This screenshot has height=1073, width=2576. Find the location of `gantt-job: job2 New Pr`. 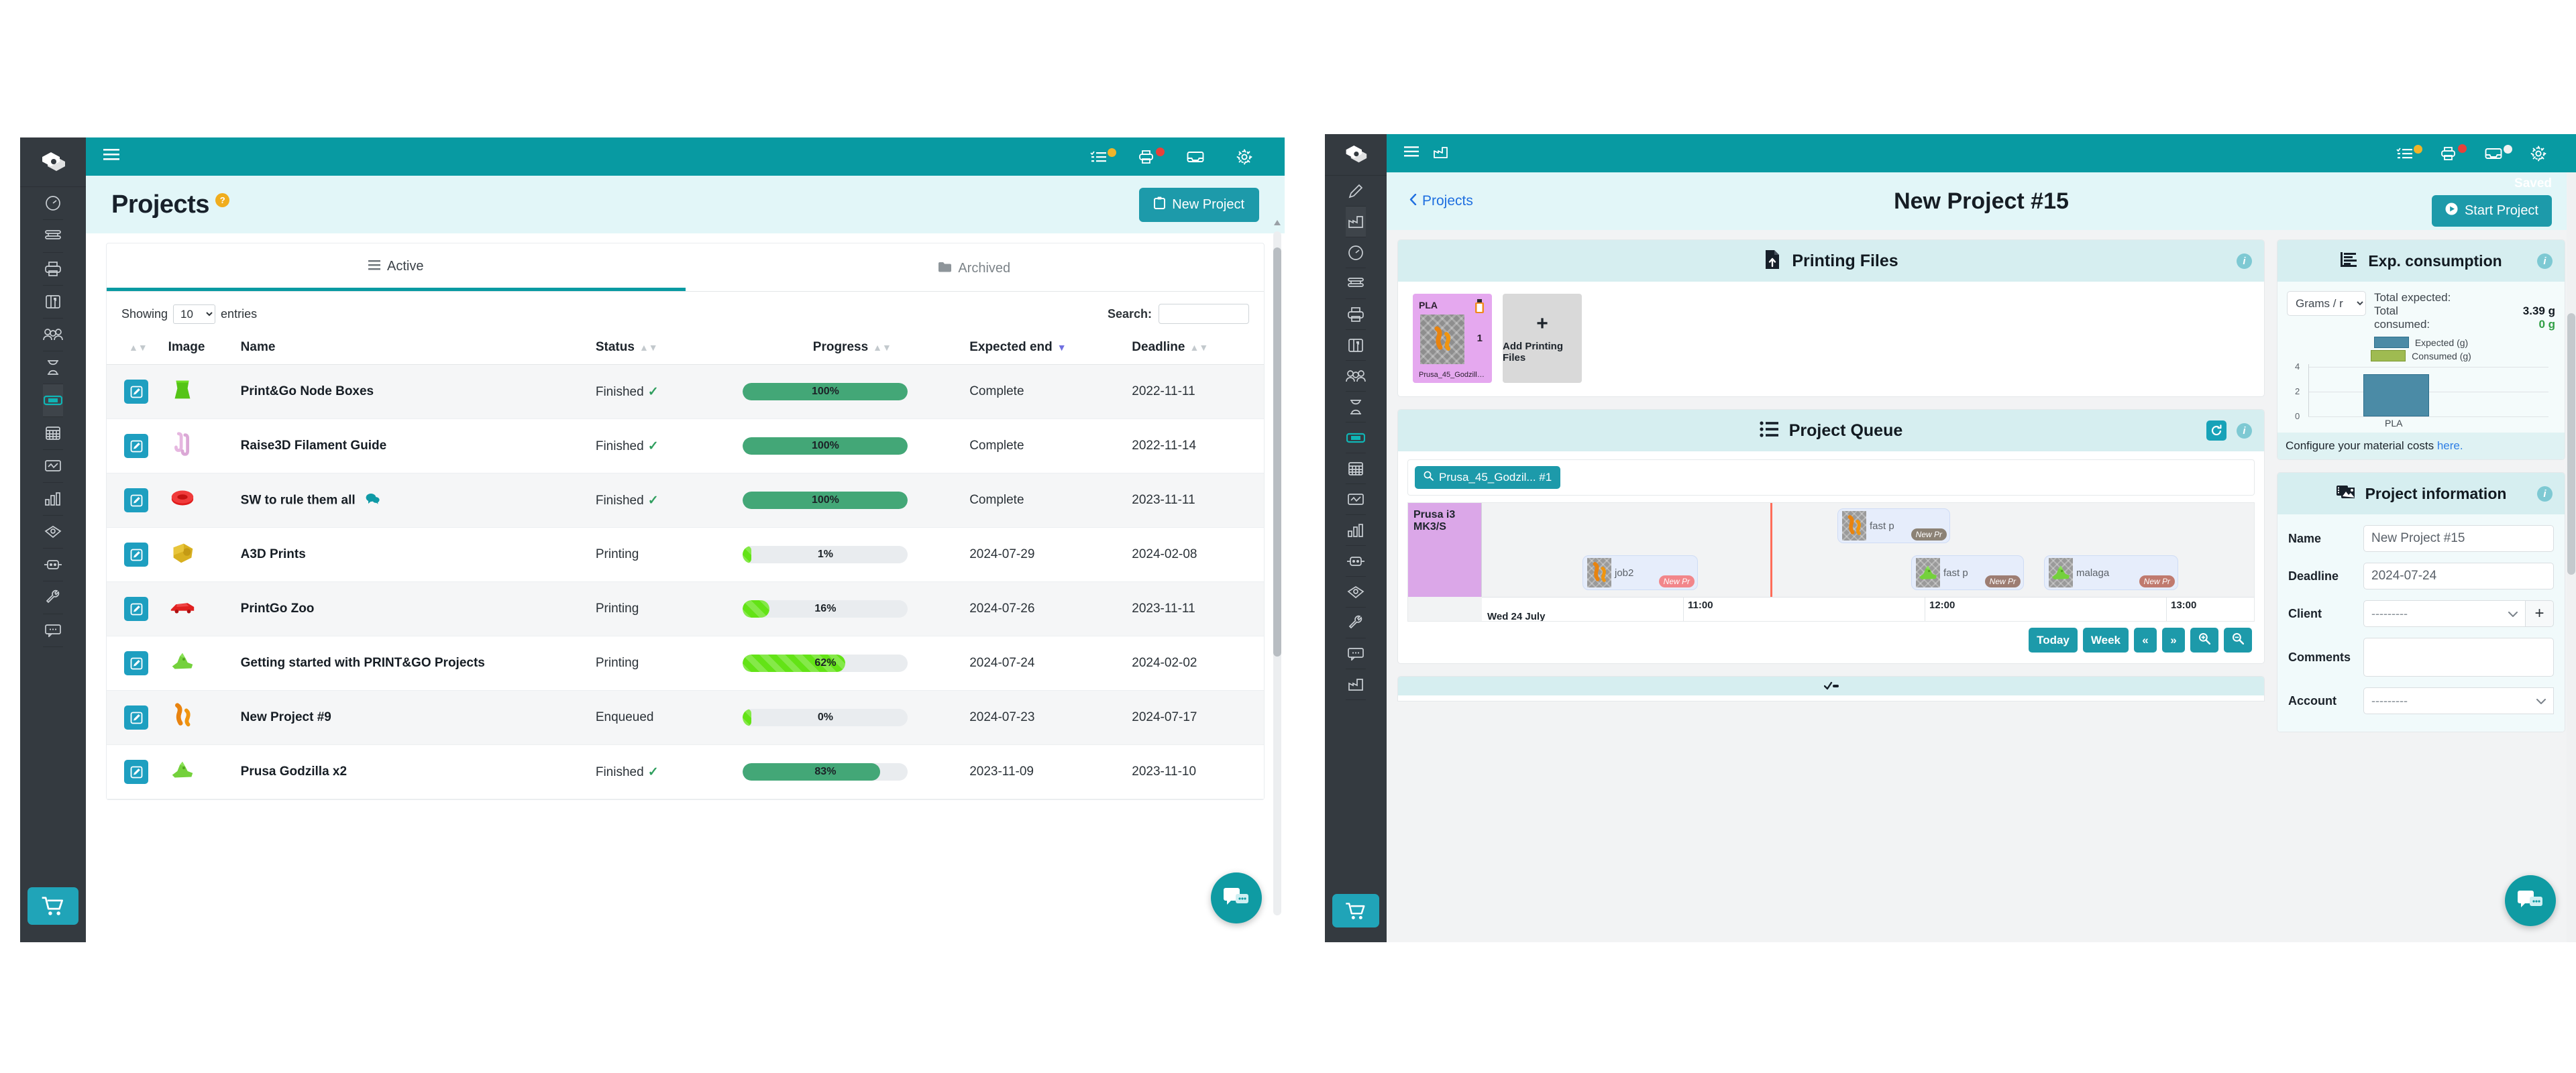

gantt-job: job2 New Pr is located at coordinates (1640, 572).